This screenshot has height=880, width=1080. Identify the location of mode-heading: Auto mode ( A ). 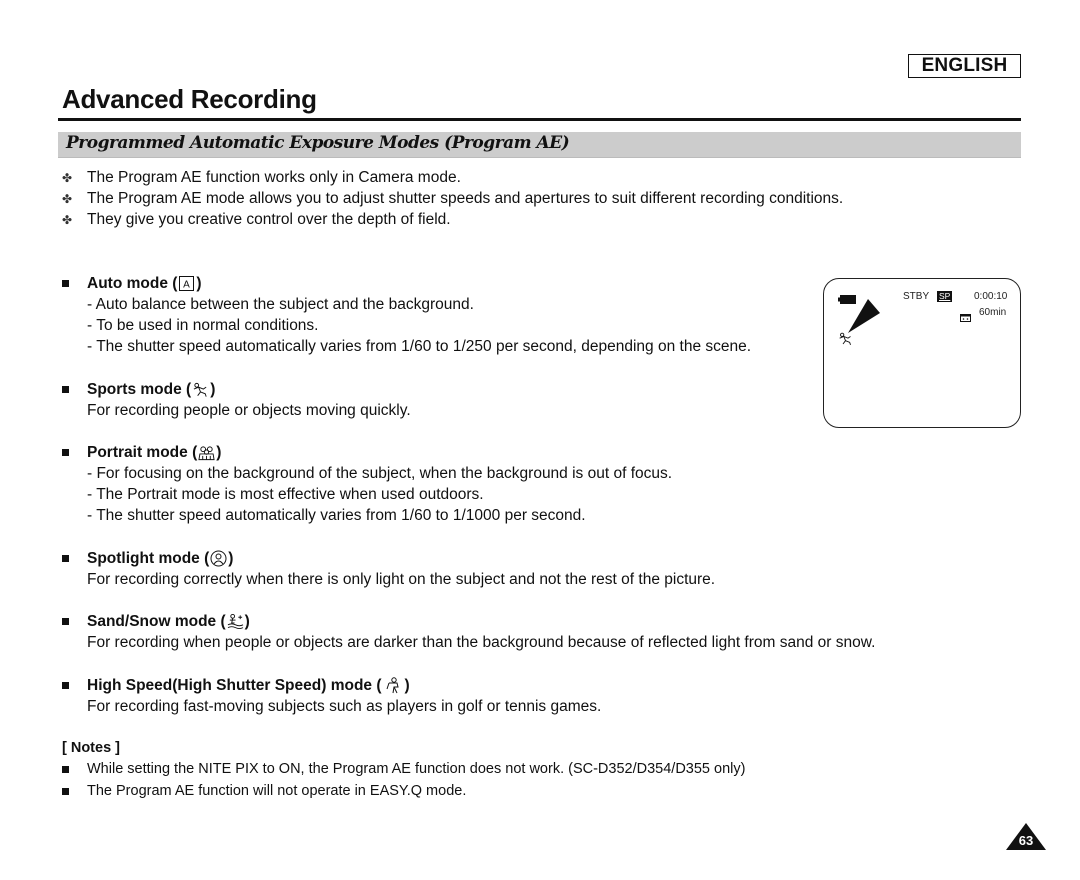
(406, 283).